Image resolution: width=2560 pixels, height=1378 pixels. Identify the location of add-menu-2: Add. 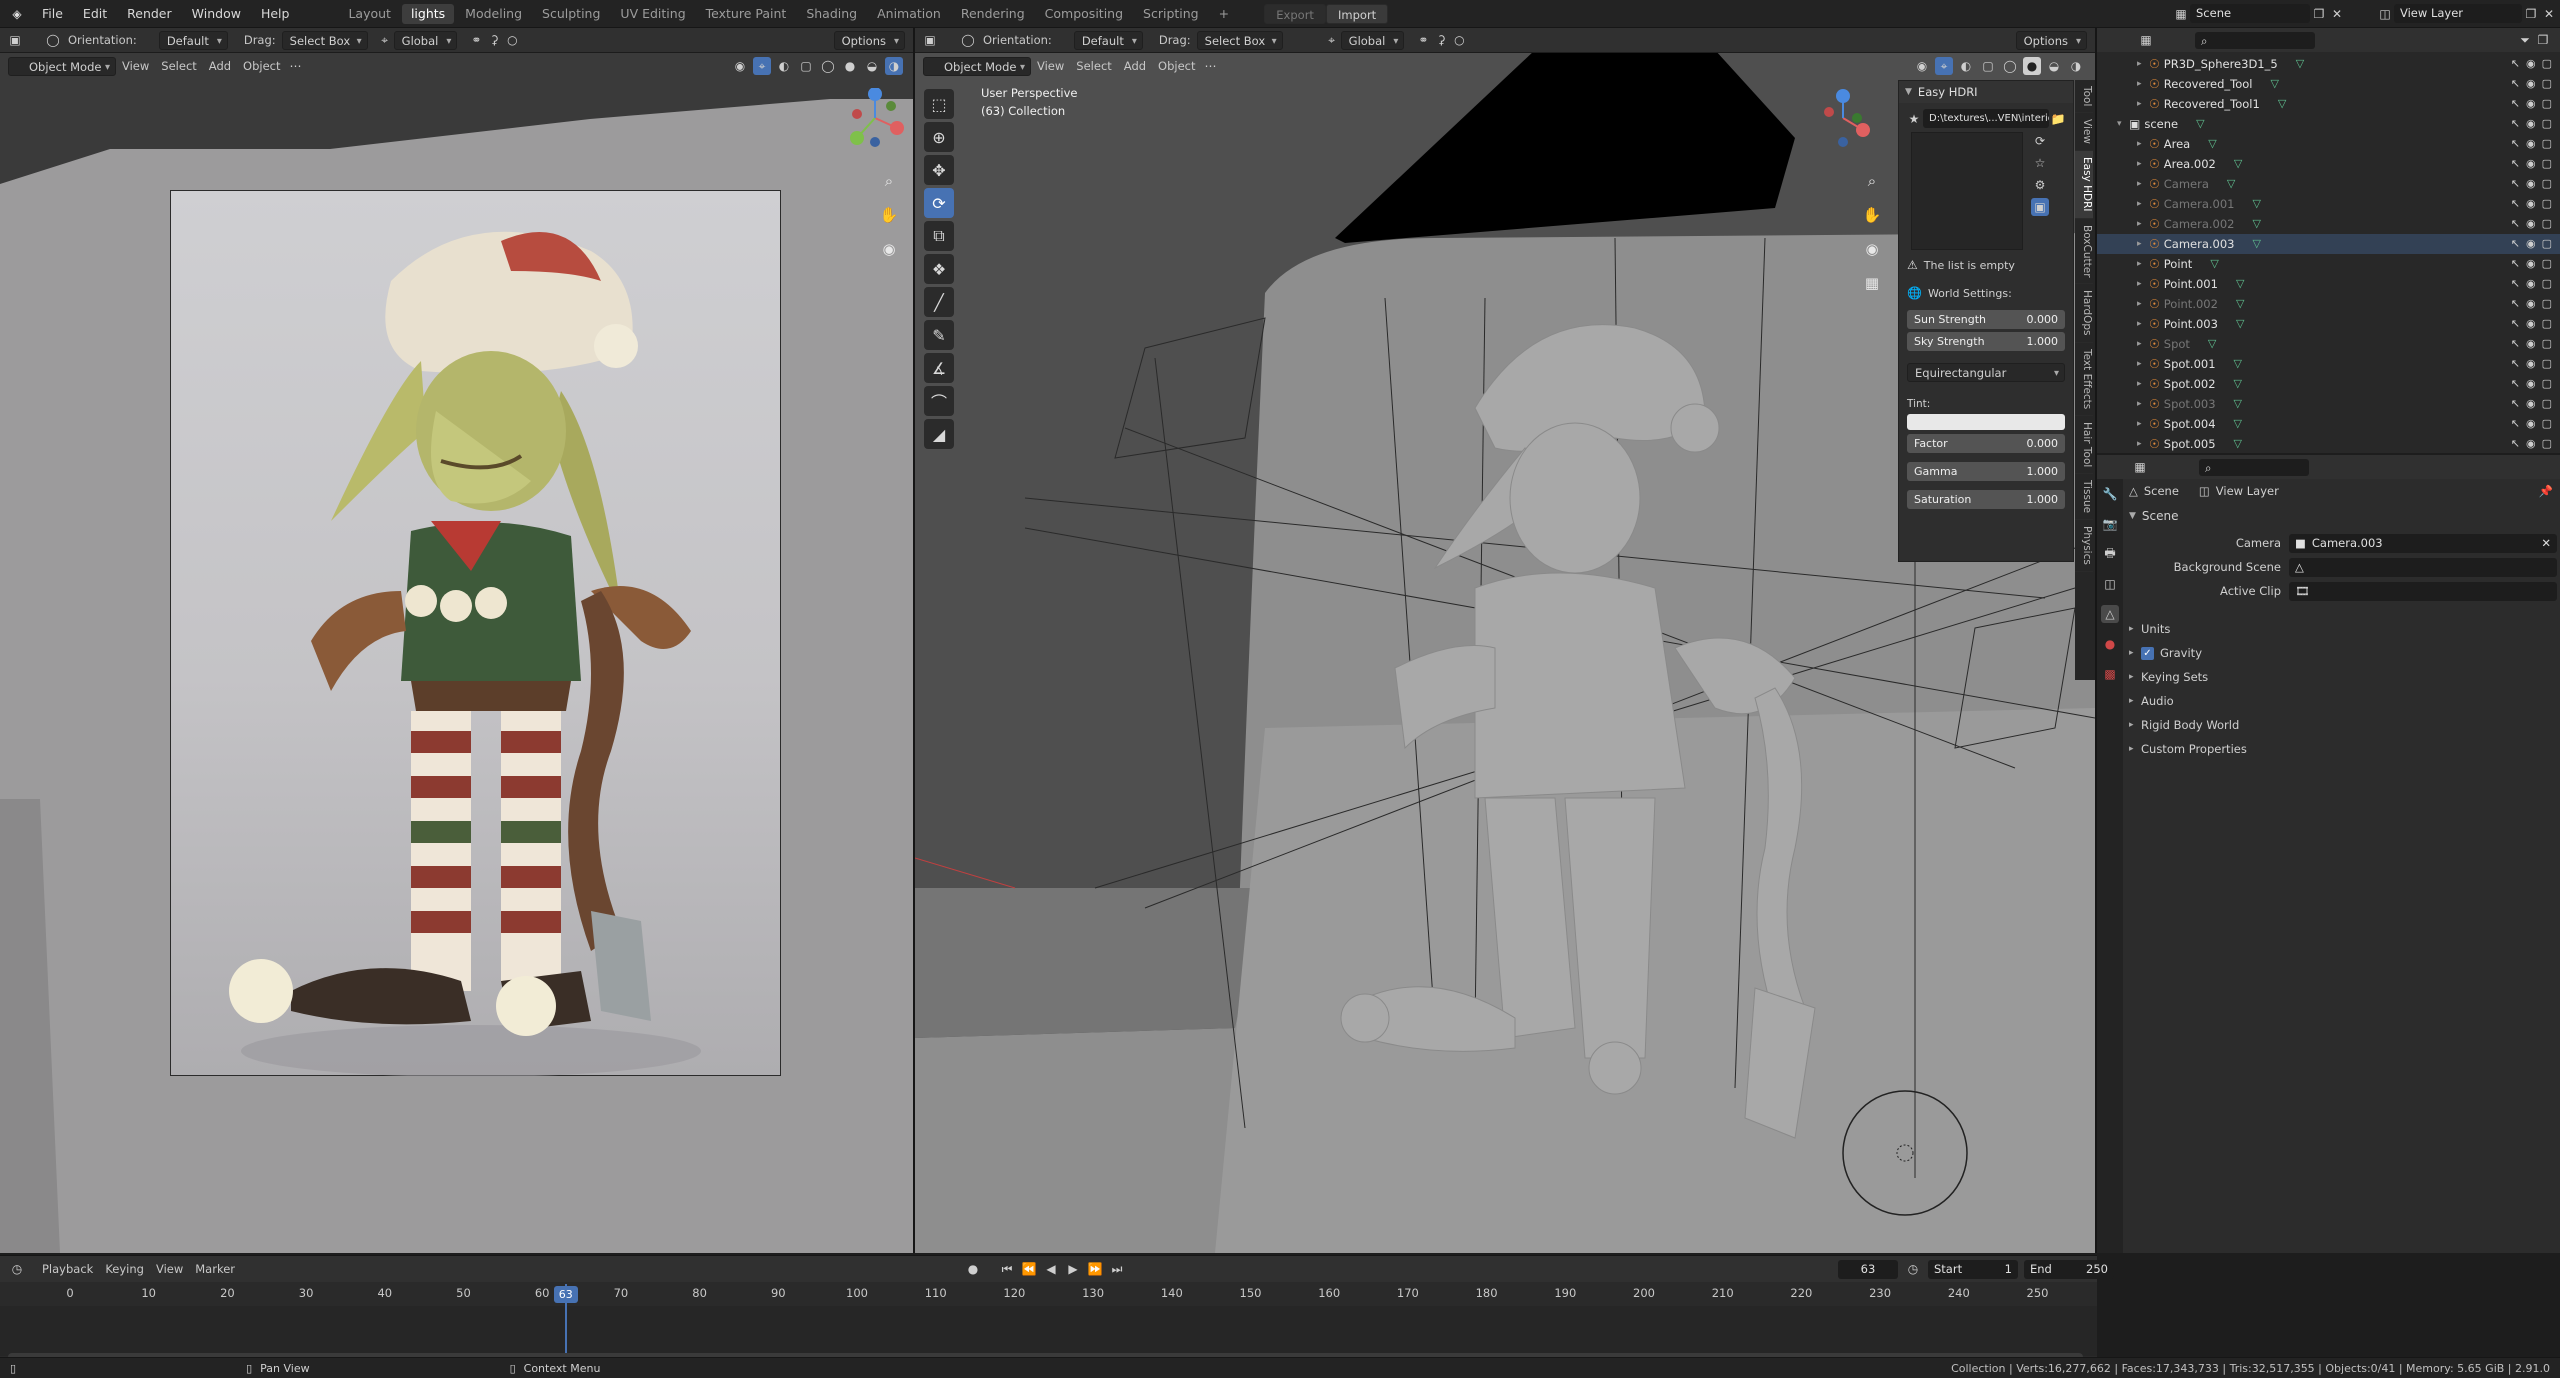
(1135, 66).